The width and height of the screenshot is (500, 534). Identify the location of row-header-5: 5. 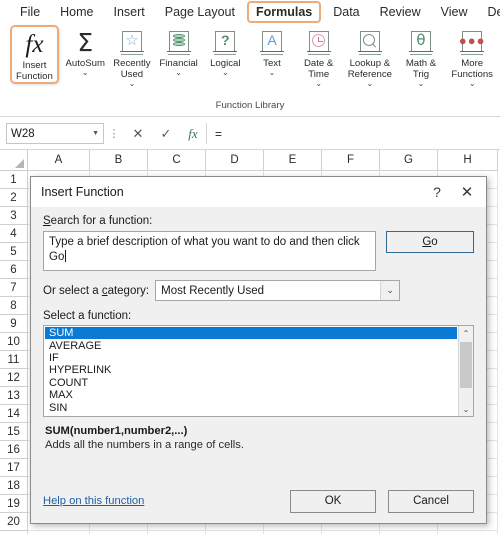
(14, 252).